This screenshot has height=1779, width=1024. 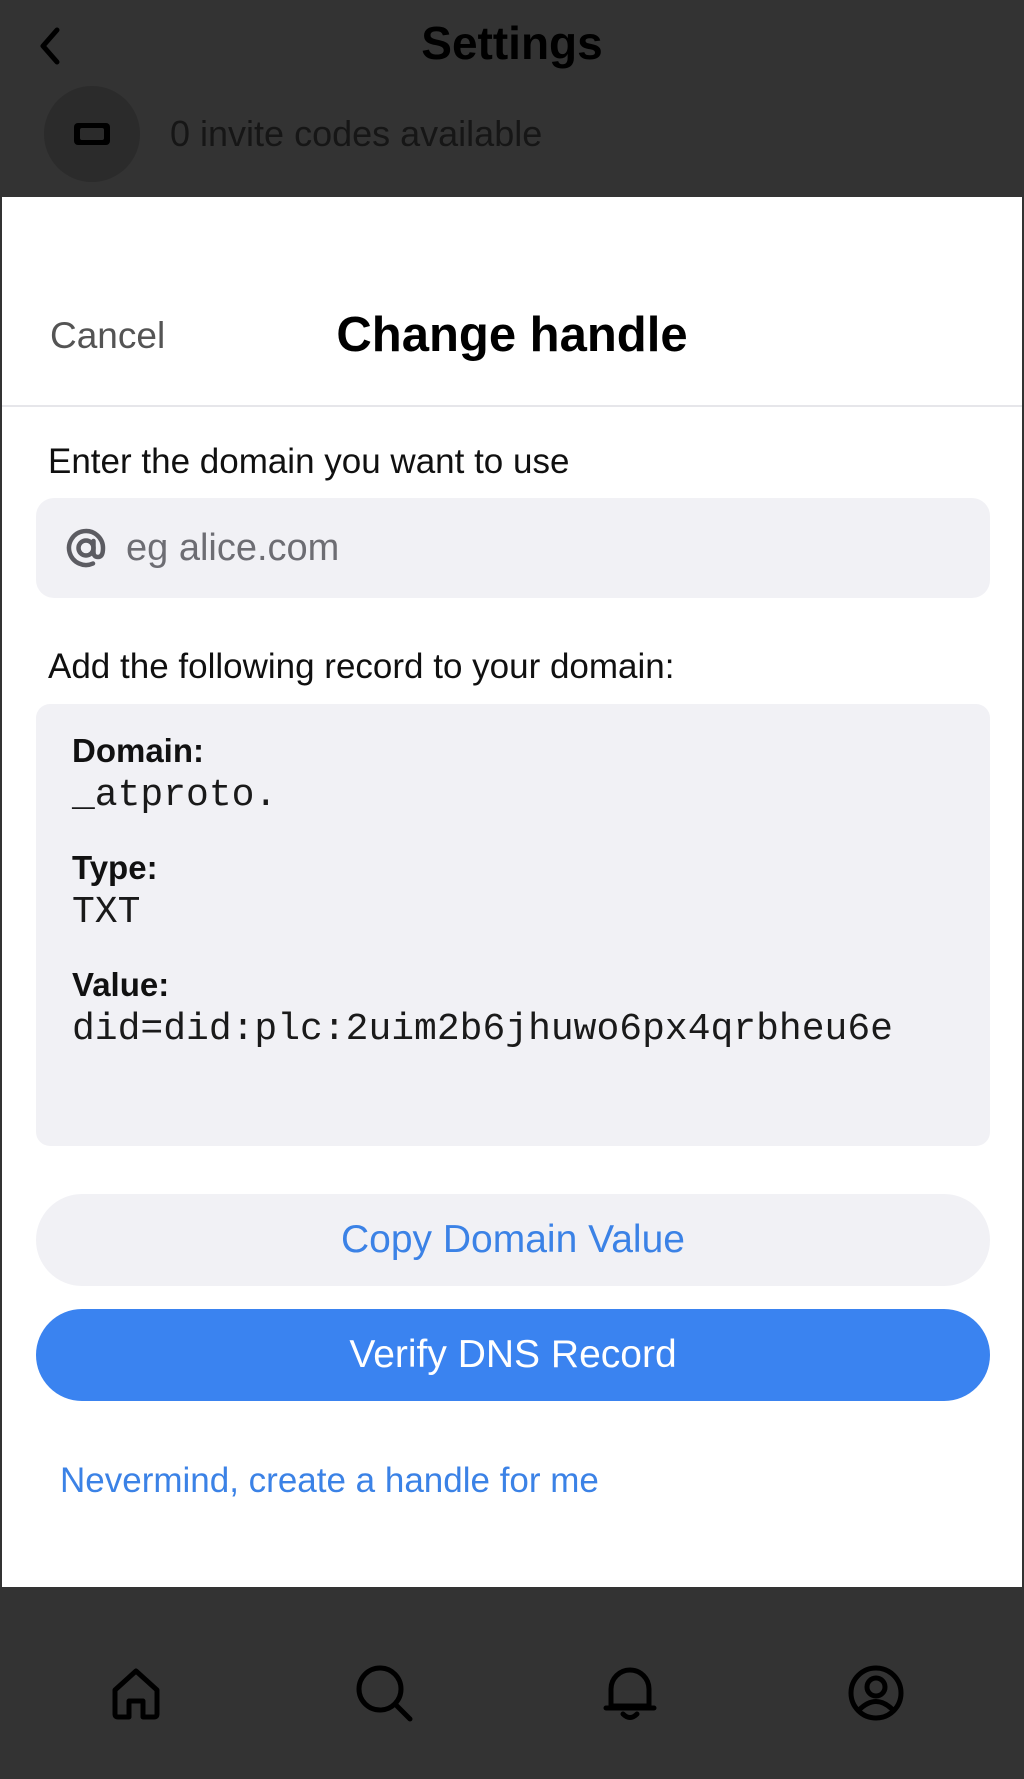 I want to click on page-title: Settings, so click(x=512, y=43).